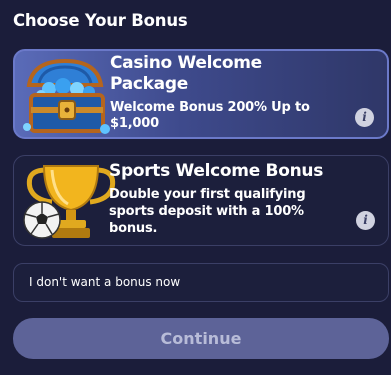 The image size is (391, 375). I want to click on trophy-soccer-icon, so click(69, 202).